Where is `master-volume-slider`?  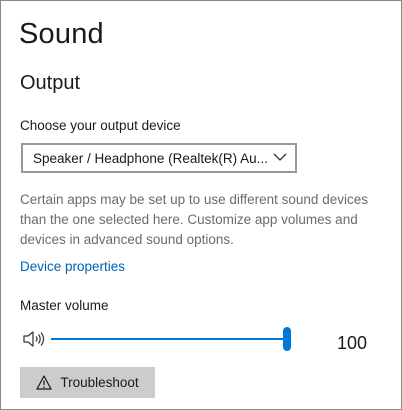
master-volume-slider is located at coordinates (171, 339).